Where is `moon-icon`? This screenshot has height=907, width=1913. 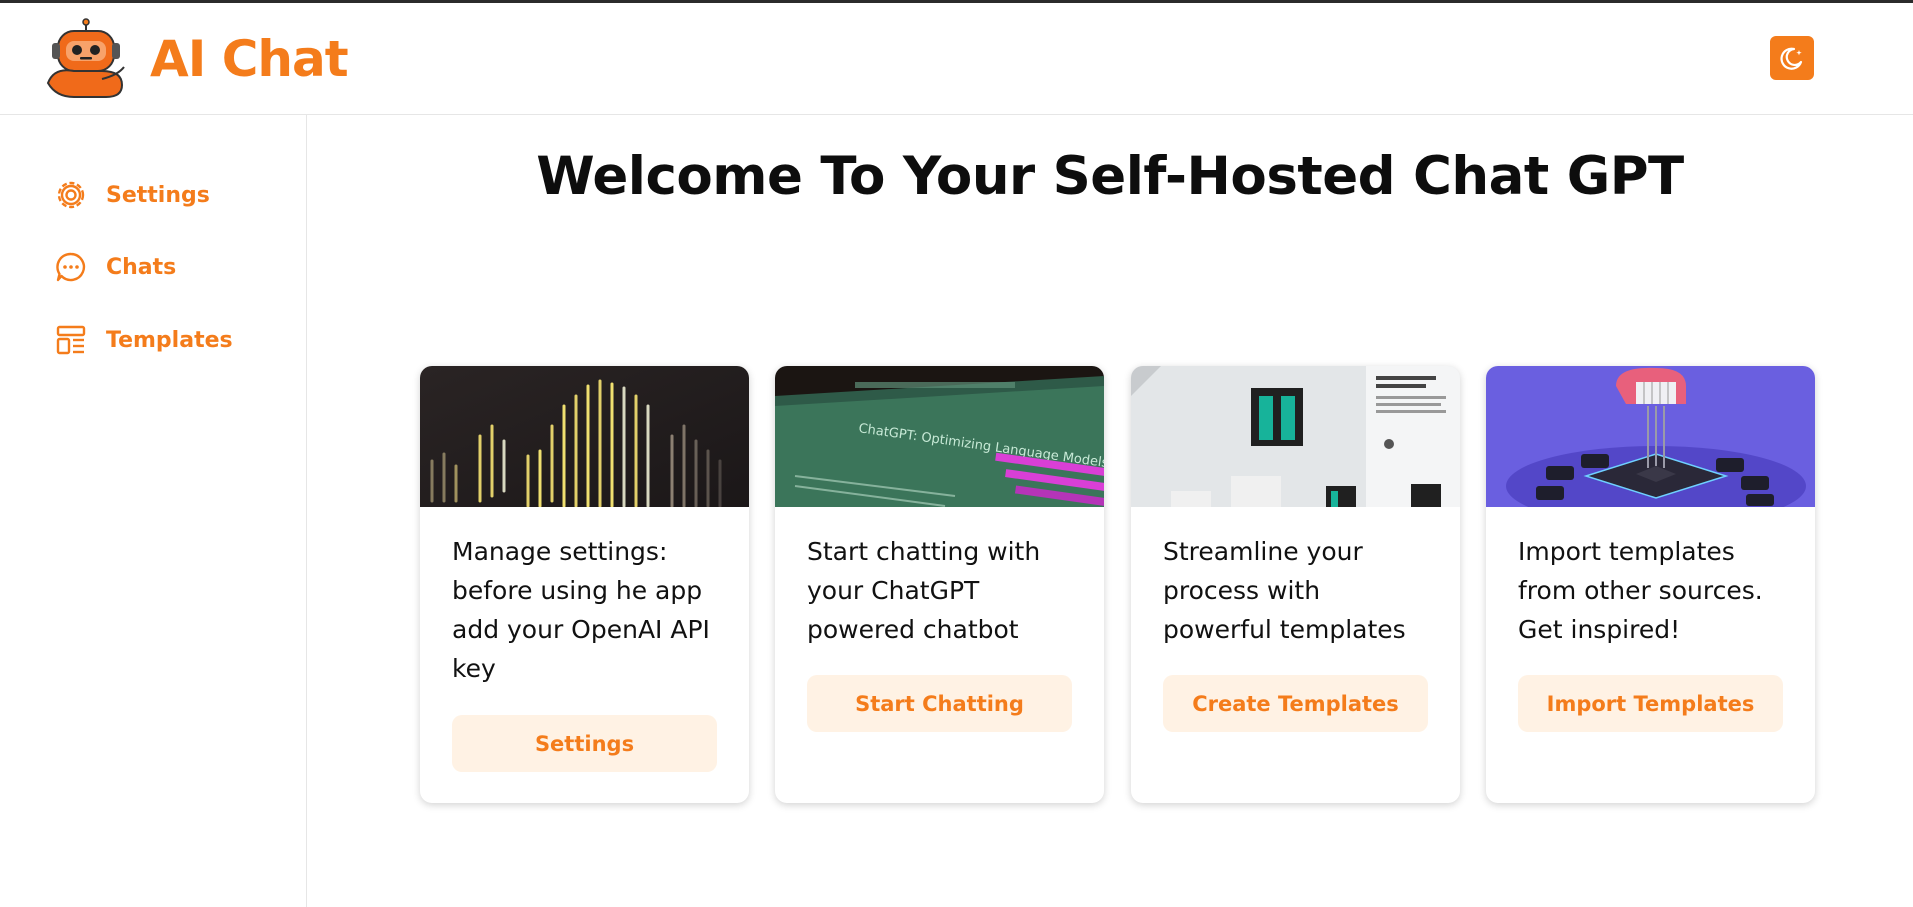
moon-icon is located at coordinates (1791, 58).